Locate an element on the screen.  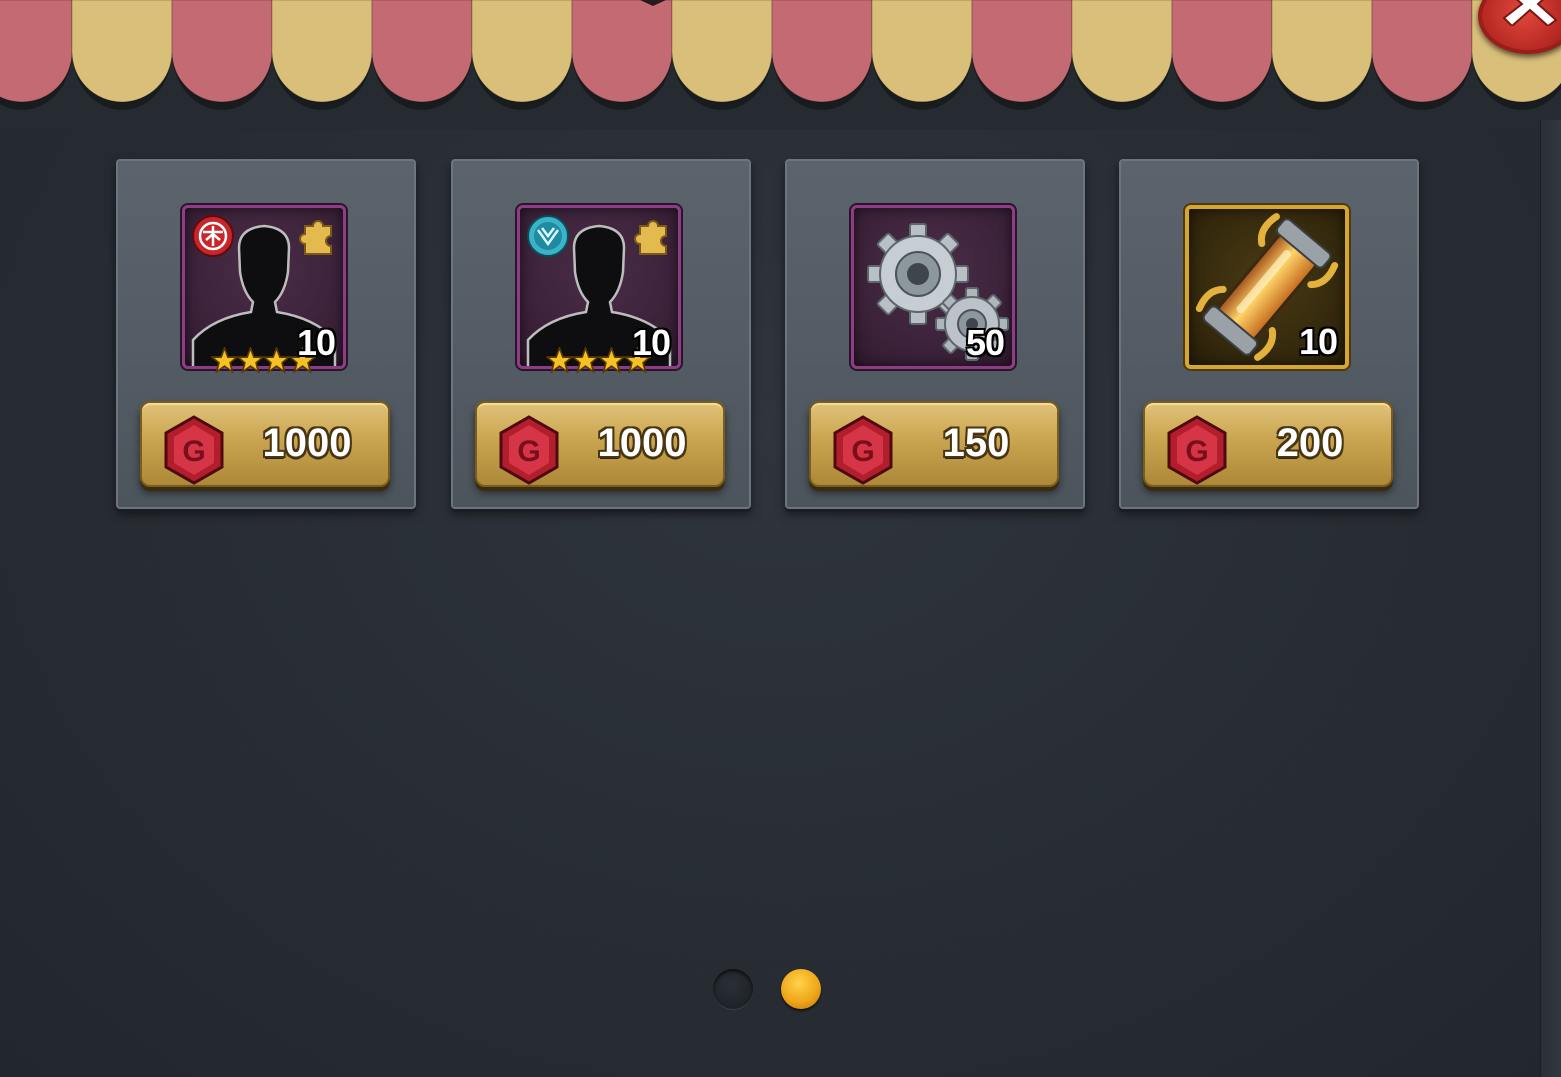
buy-button: G 200 is located at coordinates (1268, 444).